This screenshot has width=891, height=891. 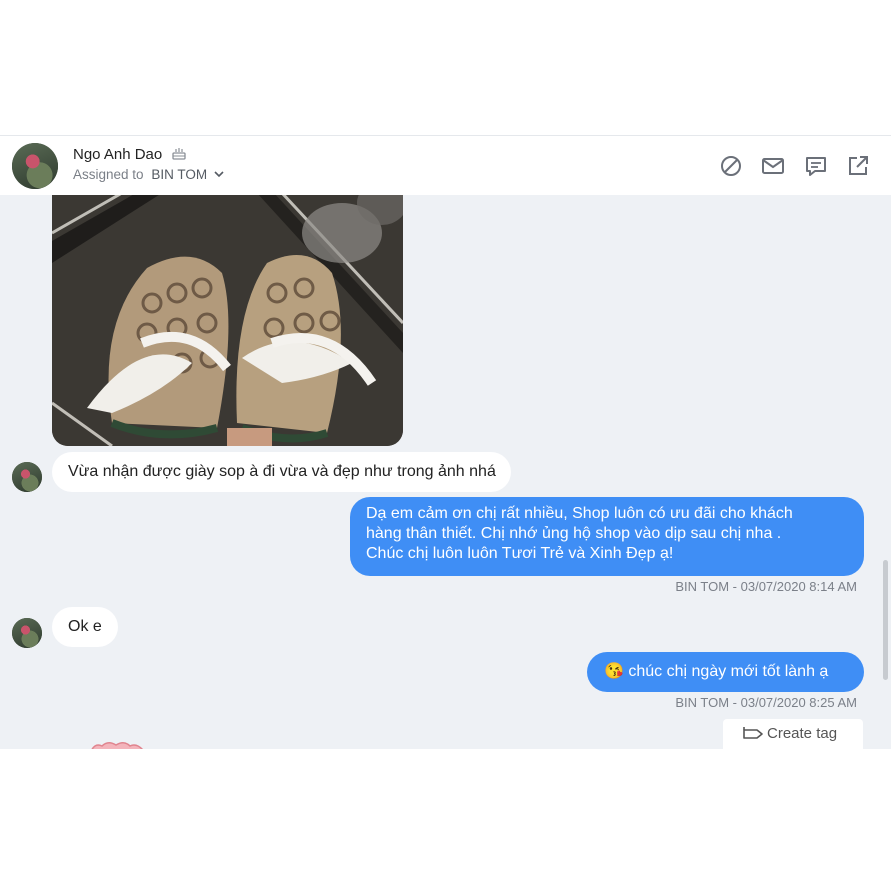 I want to click on message-text: Ok e, so click(x=85, y=626).